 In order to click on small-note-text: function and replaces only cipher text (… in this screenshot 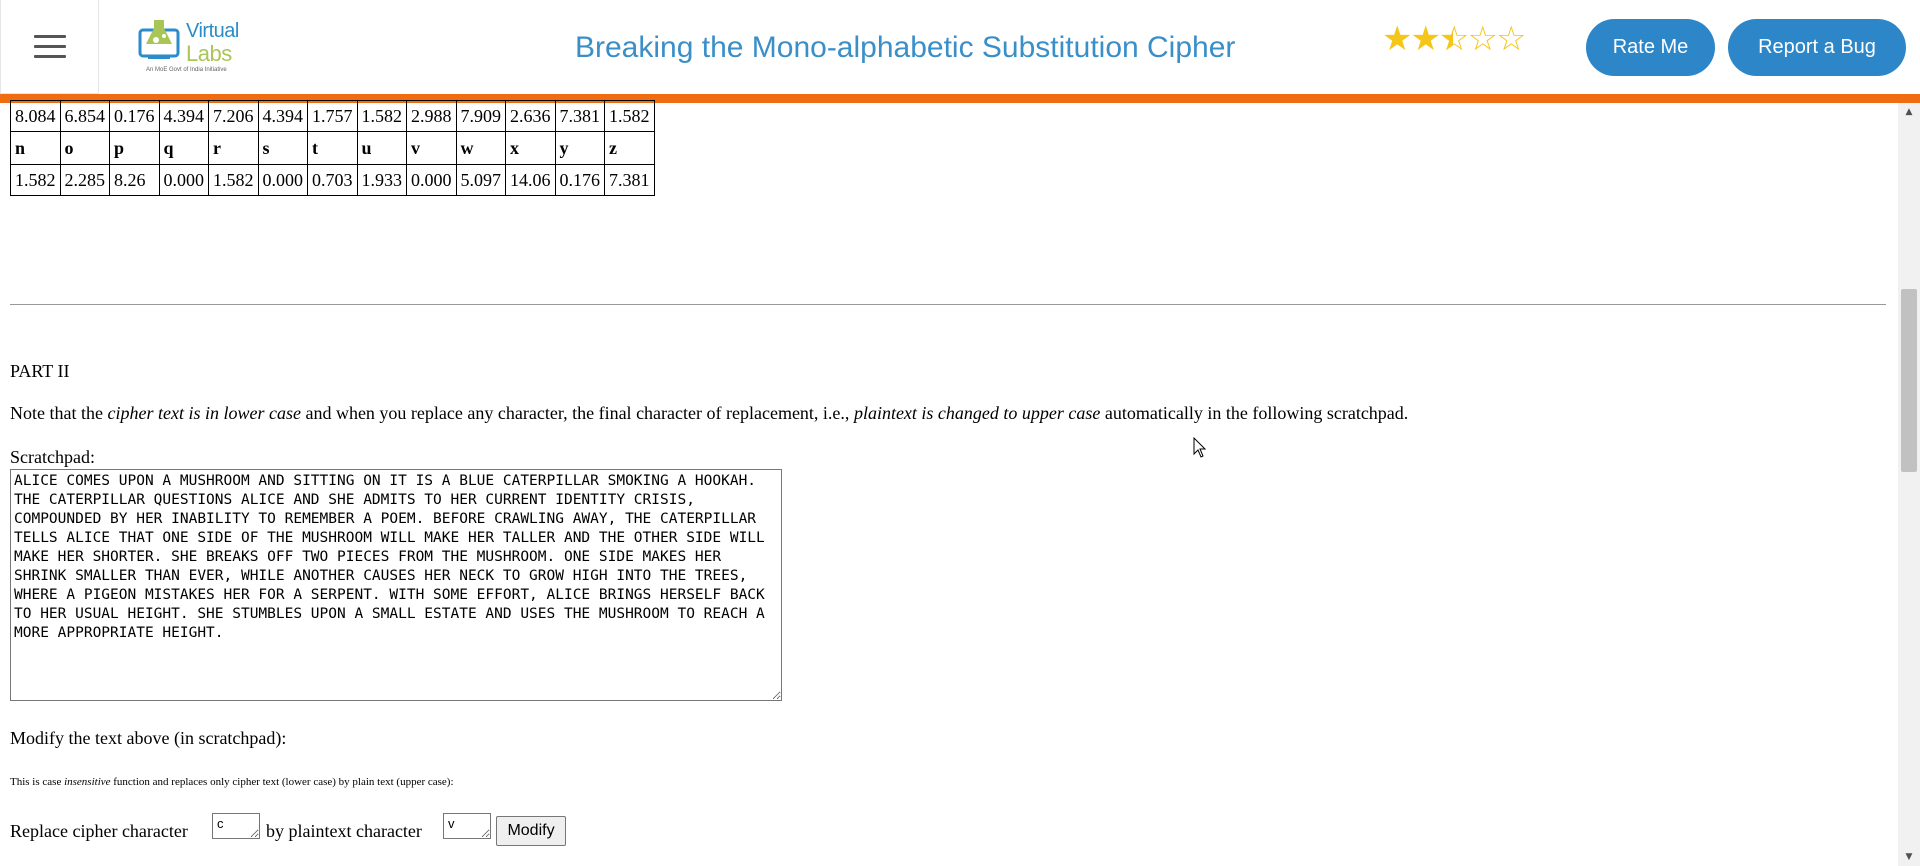, I will do `click(282, 782)`.